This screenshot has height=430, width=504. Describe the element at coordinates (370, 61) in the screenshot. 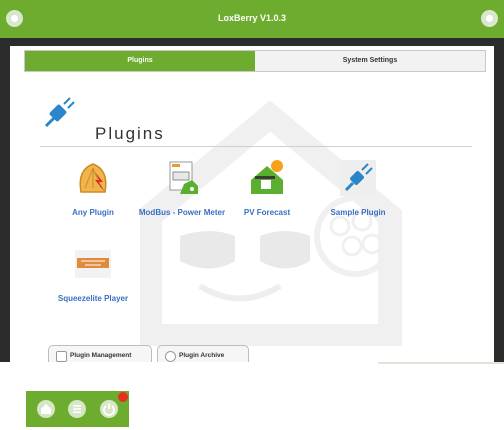

I see `tab-system-settings: System Settings` at that location.